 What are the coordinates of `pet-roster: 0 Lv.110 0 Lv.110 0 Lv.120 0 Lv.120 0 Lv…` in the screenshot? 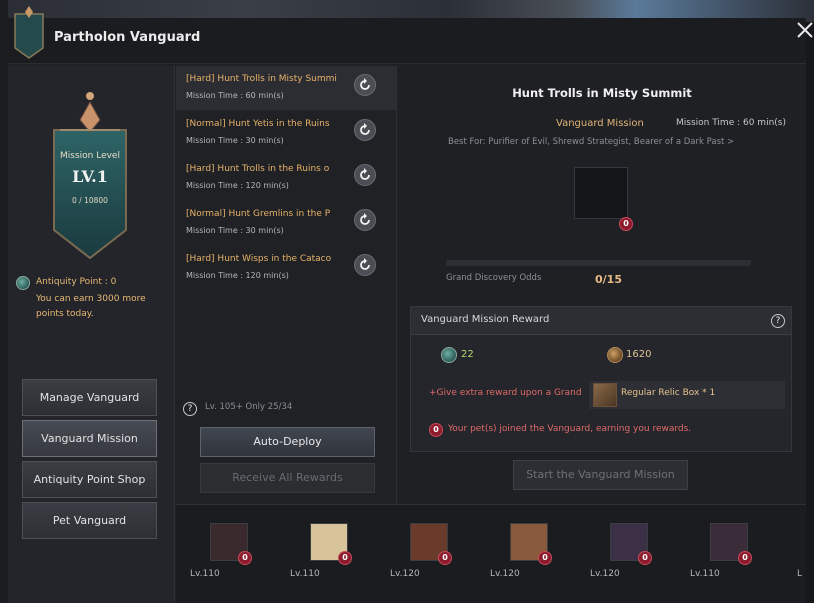 It's located at (491, 553).